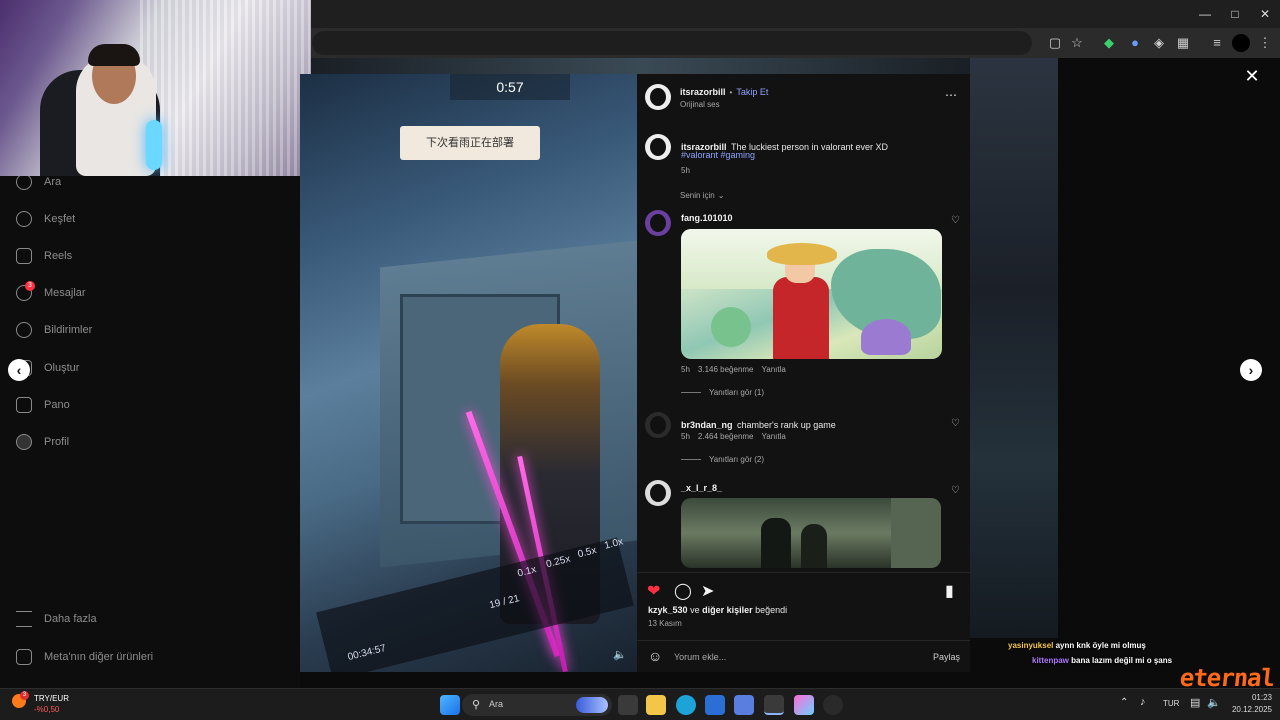  What do you see at coordinates (1124, 702) in the screenshot?
I see `tray-chevron-icon: ⌃` at bounding box center [1124, 702].